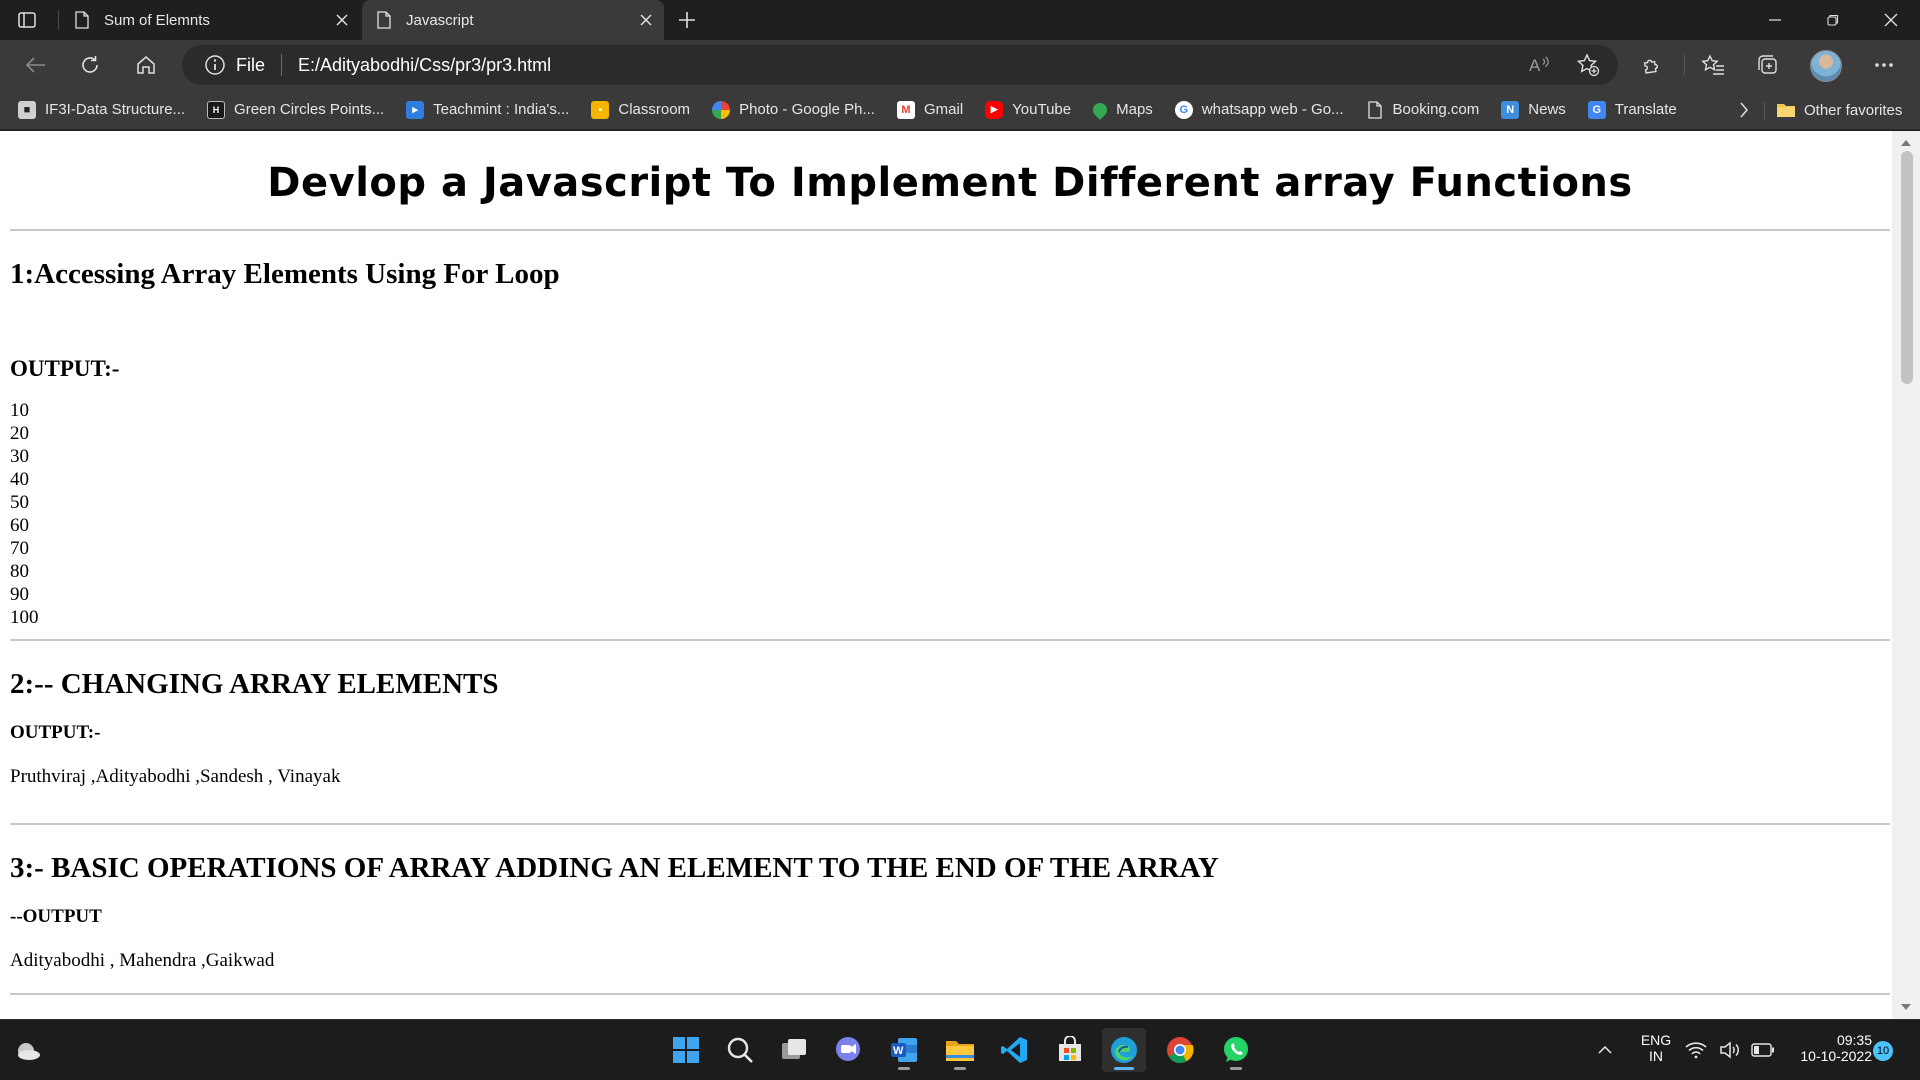 This screenshot has width=1920, height=1080. Describe the element at coordinates (210, 20) in the screenshot. I see `tab-sum-of-elements: Sum of Elemnts` at that location.